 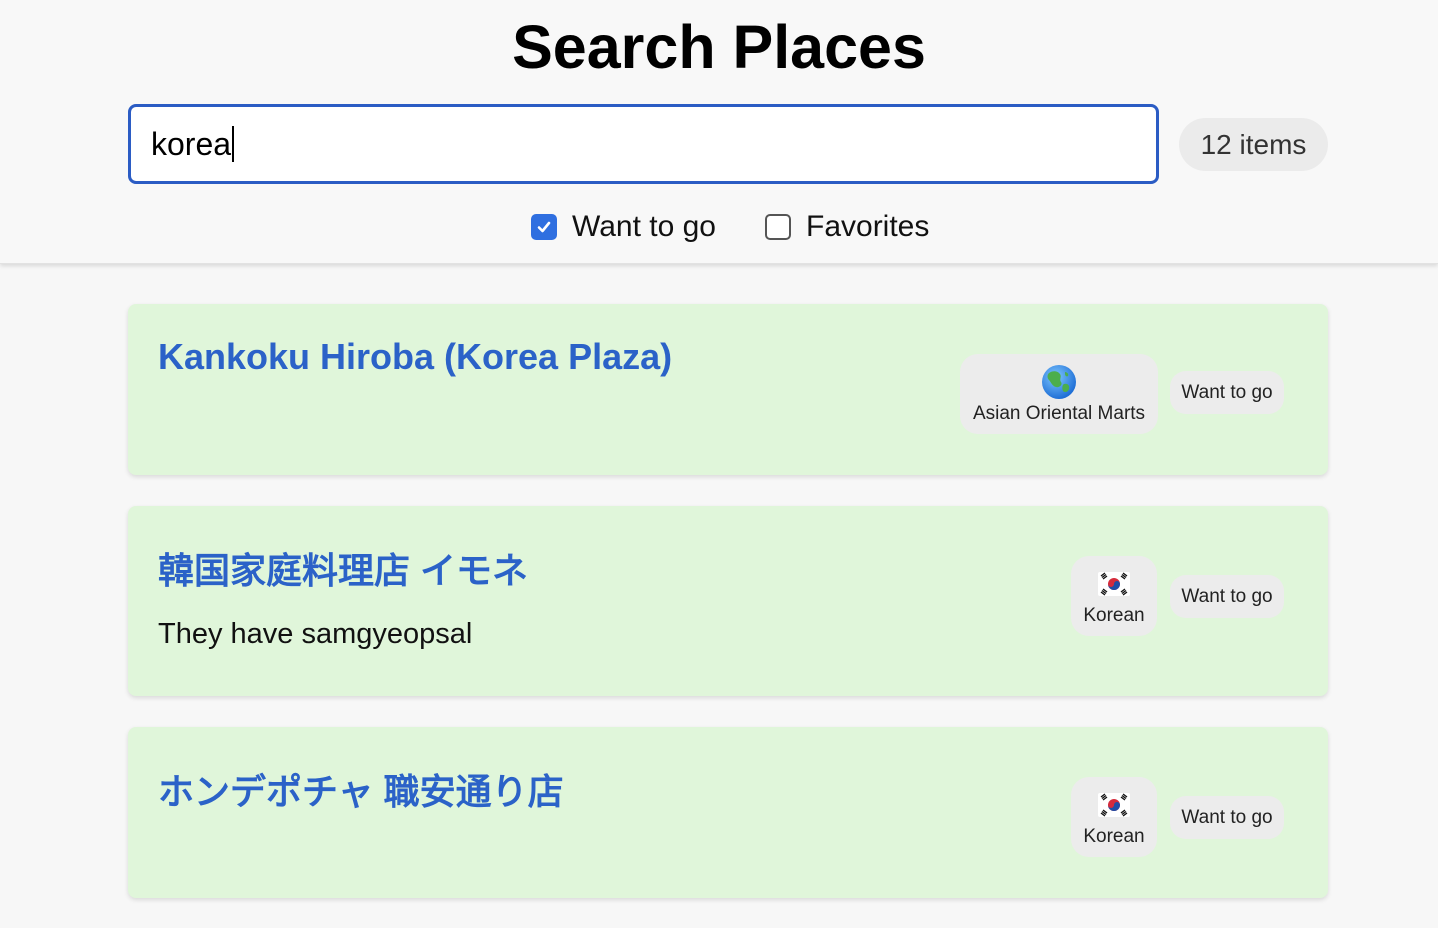 I want to click on place-name: 韓国家庭料理店 イモネ, so click(x=343, y=568).